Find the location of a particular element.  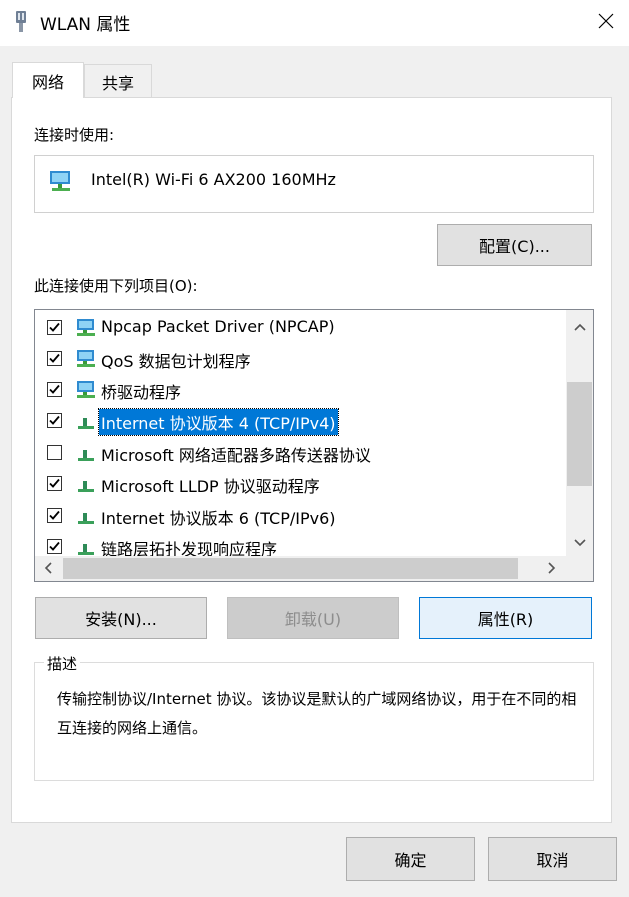

scroll-up-button is located at coordinates (579, 325).